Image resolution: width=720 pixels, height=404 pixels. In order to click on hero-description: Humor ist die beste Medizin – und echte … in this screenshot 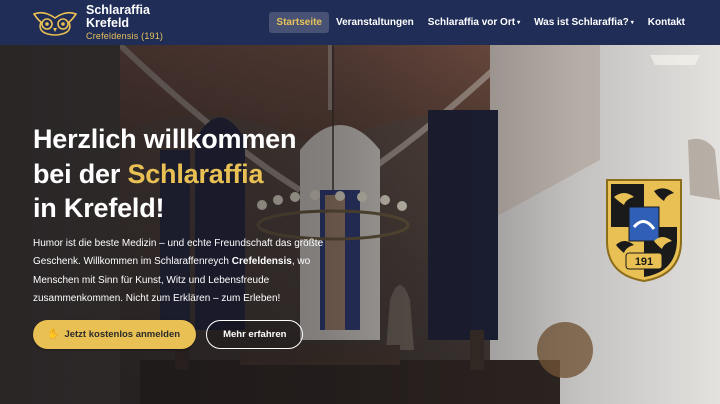, I will do `click(178, 271)`.